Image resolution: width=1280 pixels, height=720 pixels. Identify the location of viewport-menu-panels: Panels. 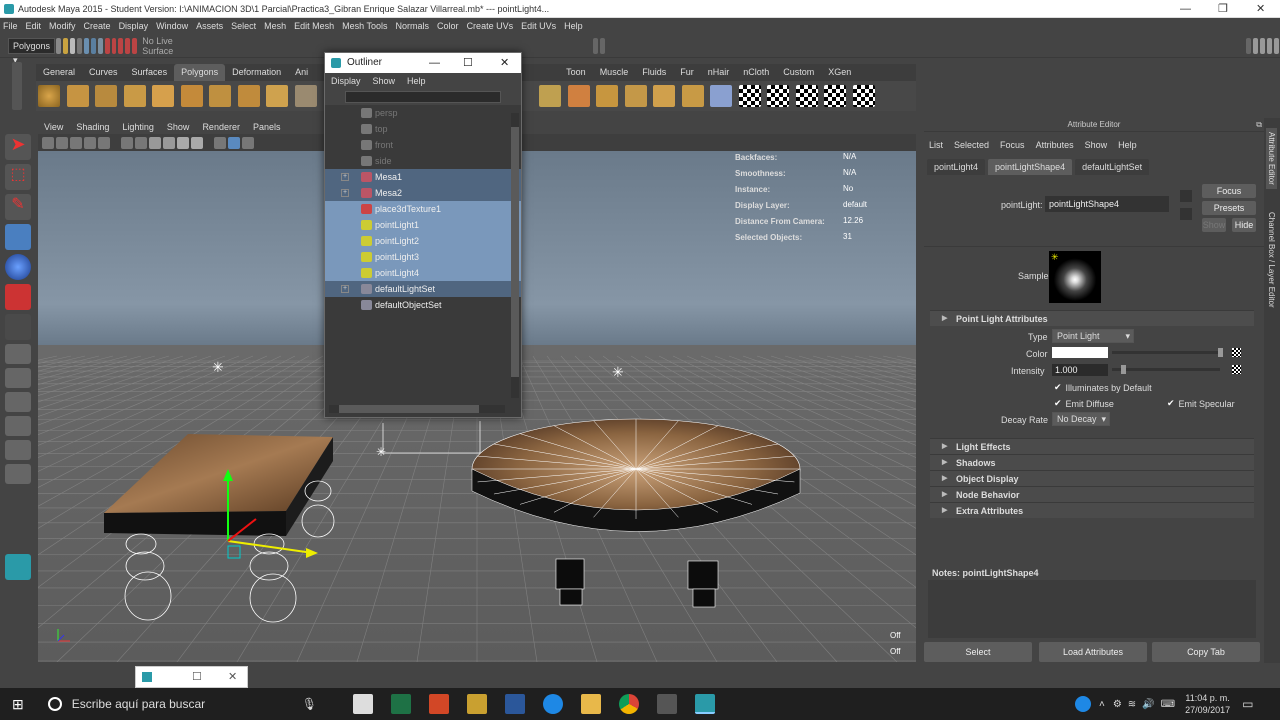
(267, 127).